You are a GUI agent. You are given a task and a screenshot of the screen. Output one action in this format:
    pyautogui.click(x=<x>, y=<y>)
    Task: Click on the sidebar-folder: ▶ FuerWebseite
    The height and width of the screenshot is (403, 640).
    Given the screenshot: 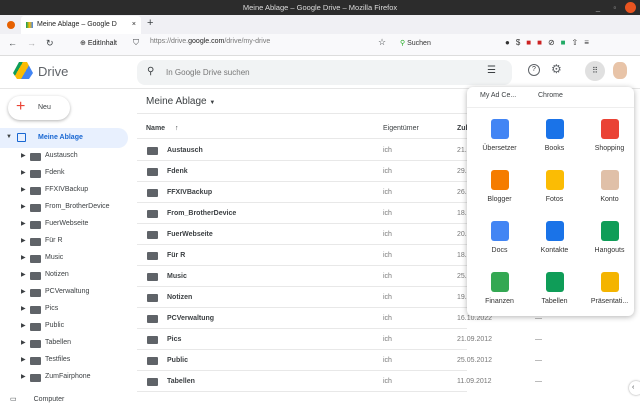 What is the action you would take?
    pyautogui.click(x=67, y=224)
    